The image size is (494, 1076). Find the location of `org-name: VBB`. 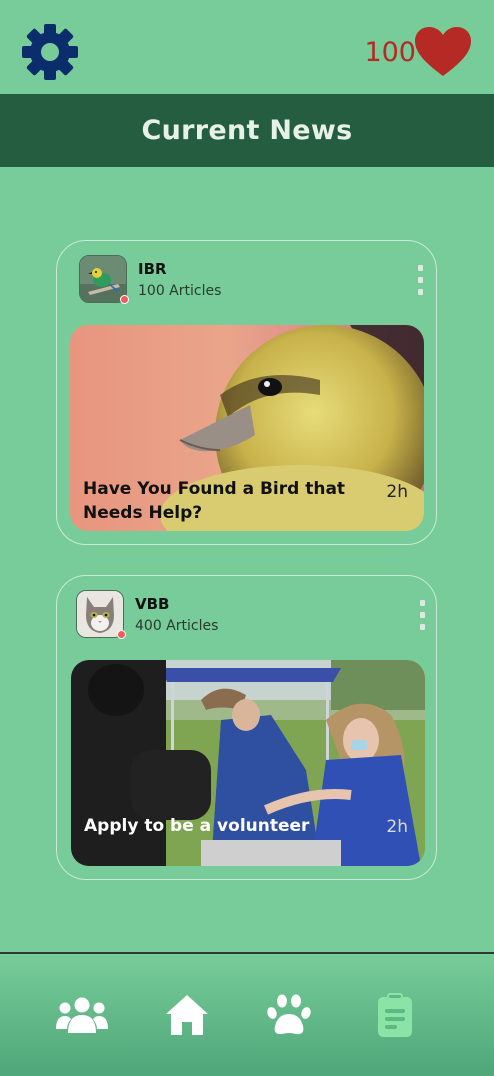

org-name: VBB is located at coordinates (152, 604).